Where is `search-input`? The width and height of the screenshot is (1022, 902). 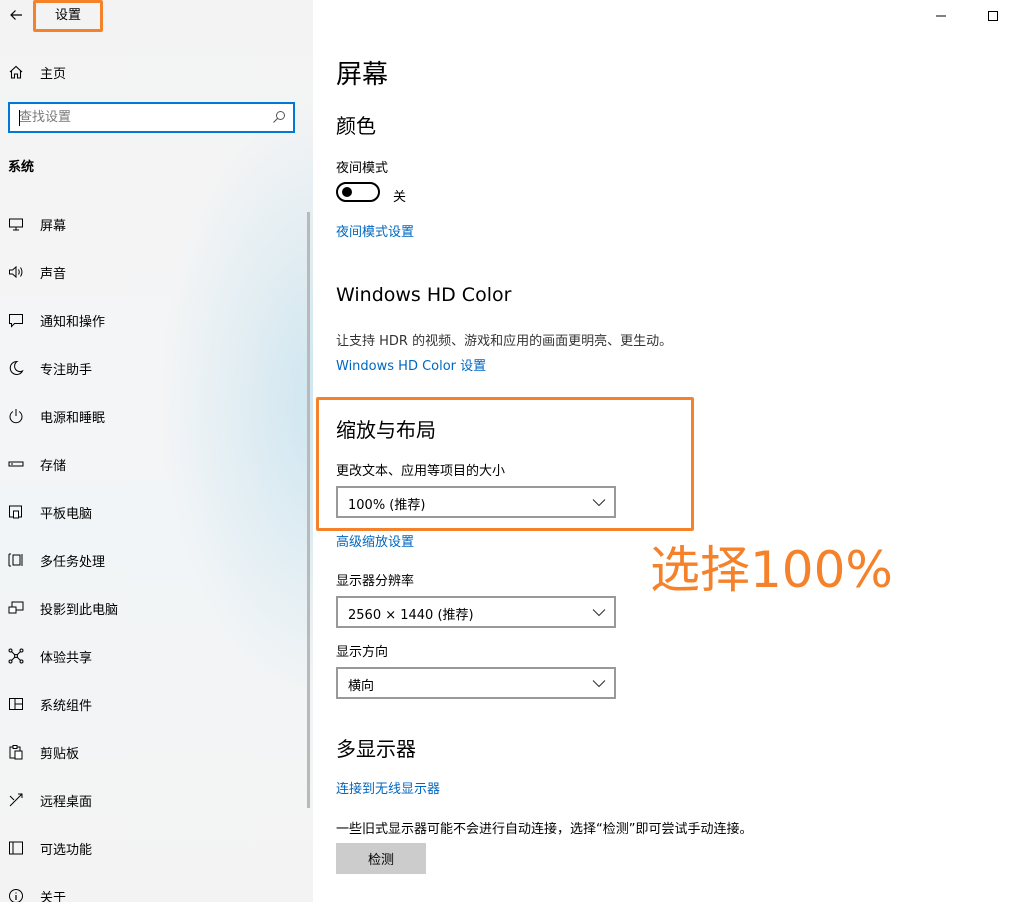
search-input is located at coordinates (144, 117).